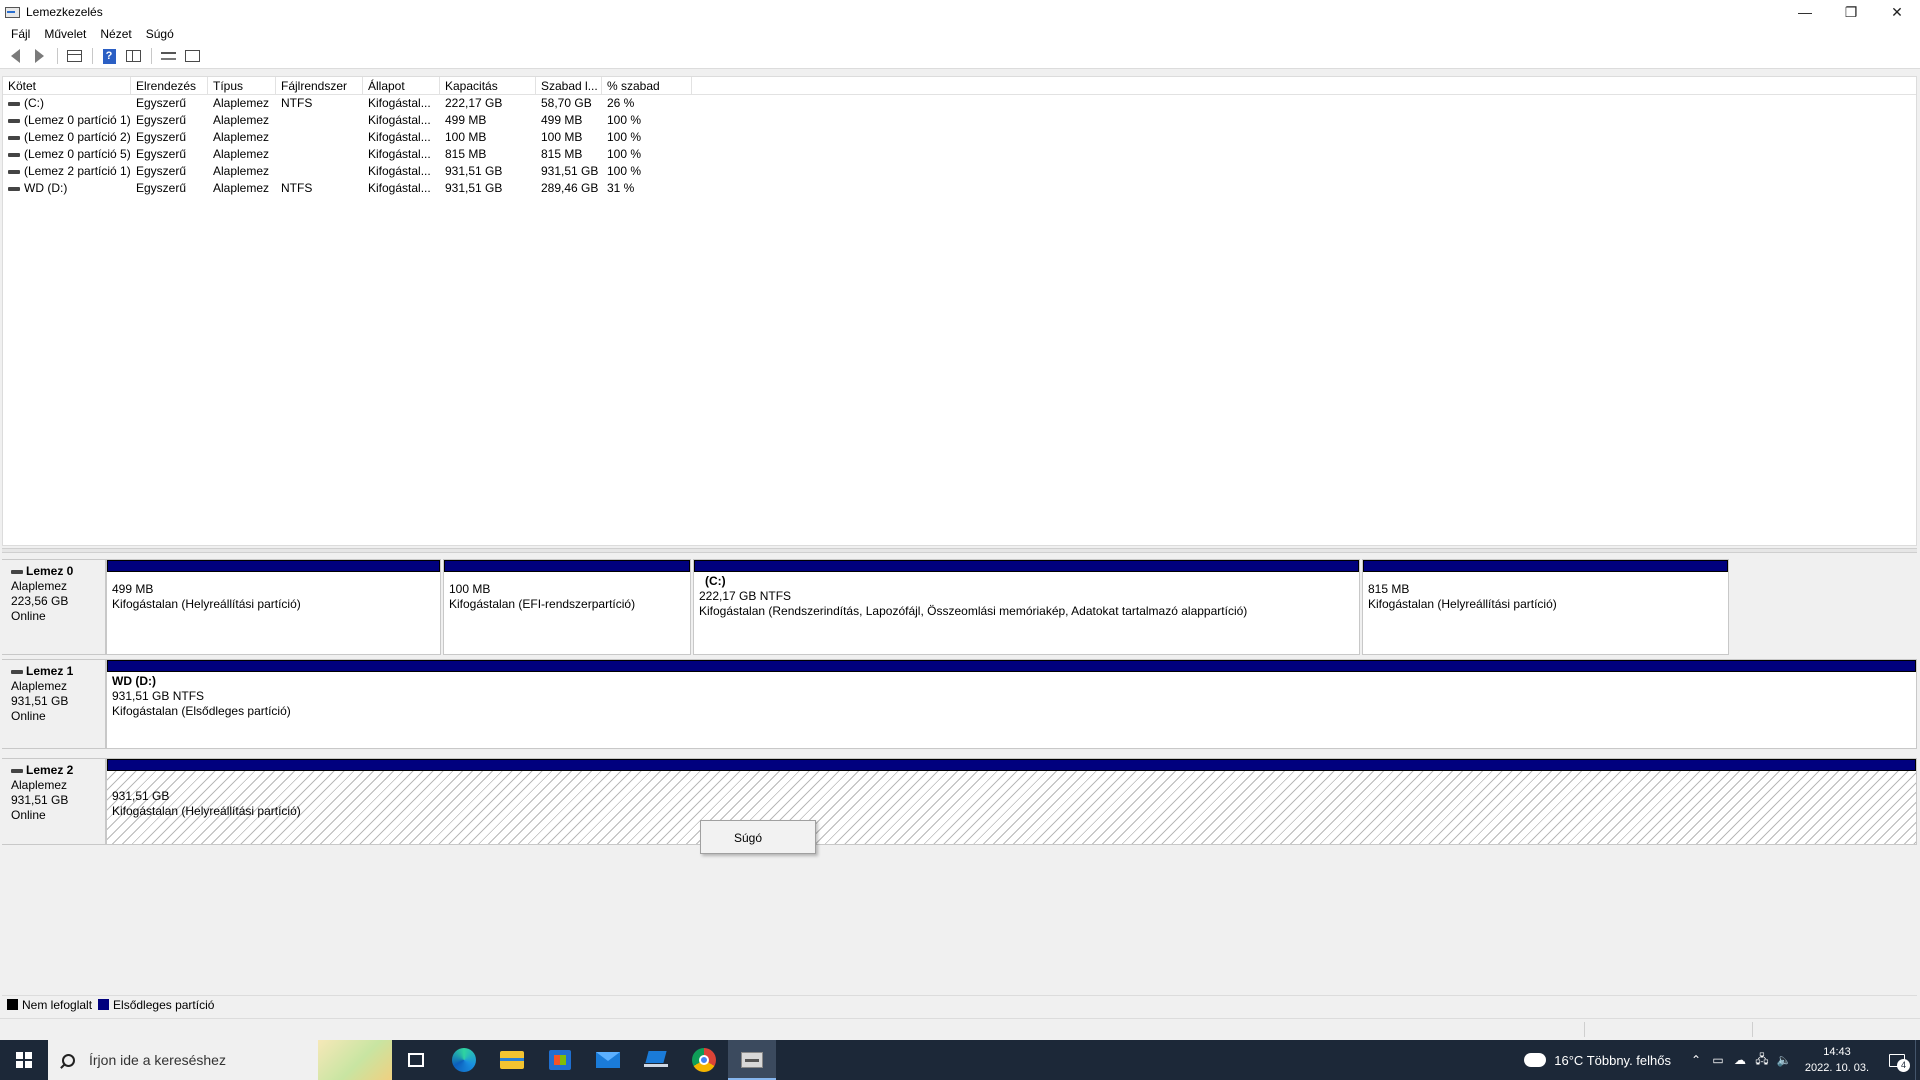 The width and height of the screenshot is (1920, 1080). I want to click on store-button, so click(560, 1060).